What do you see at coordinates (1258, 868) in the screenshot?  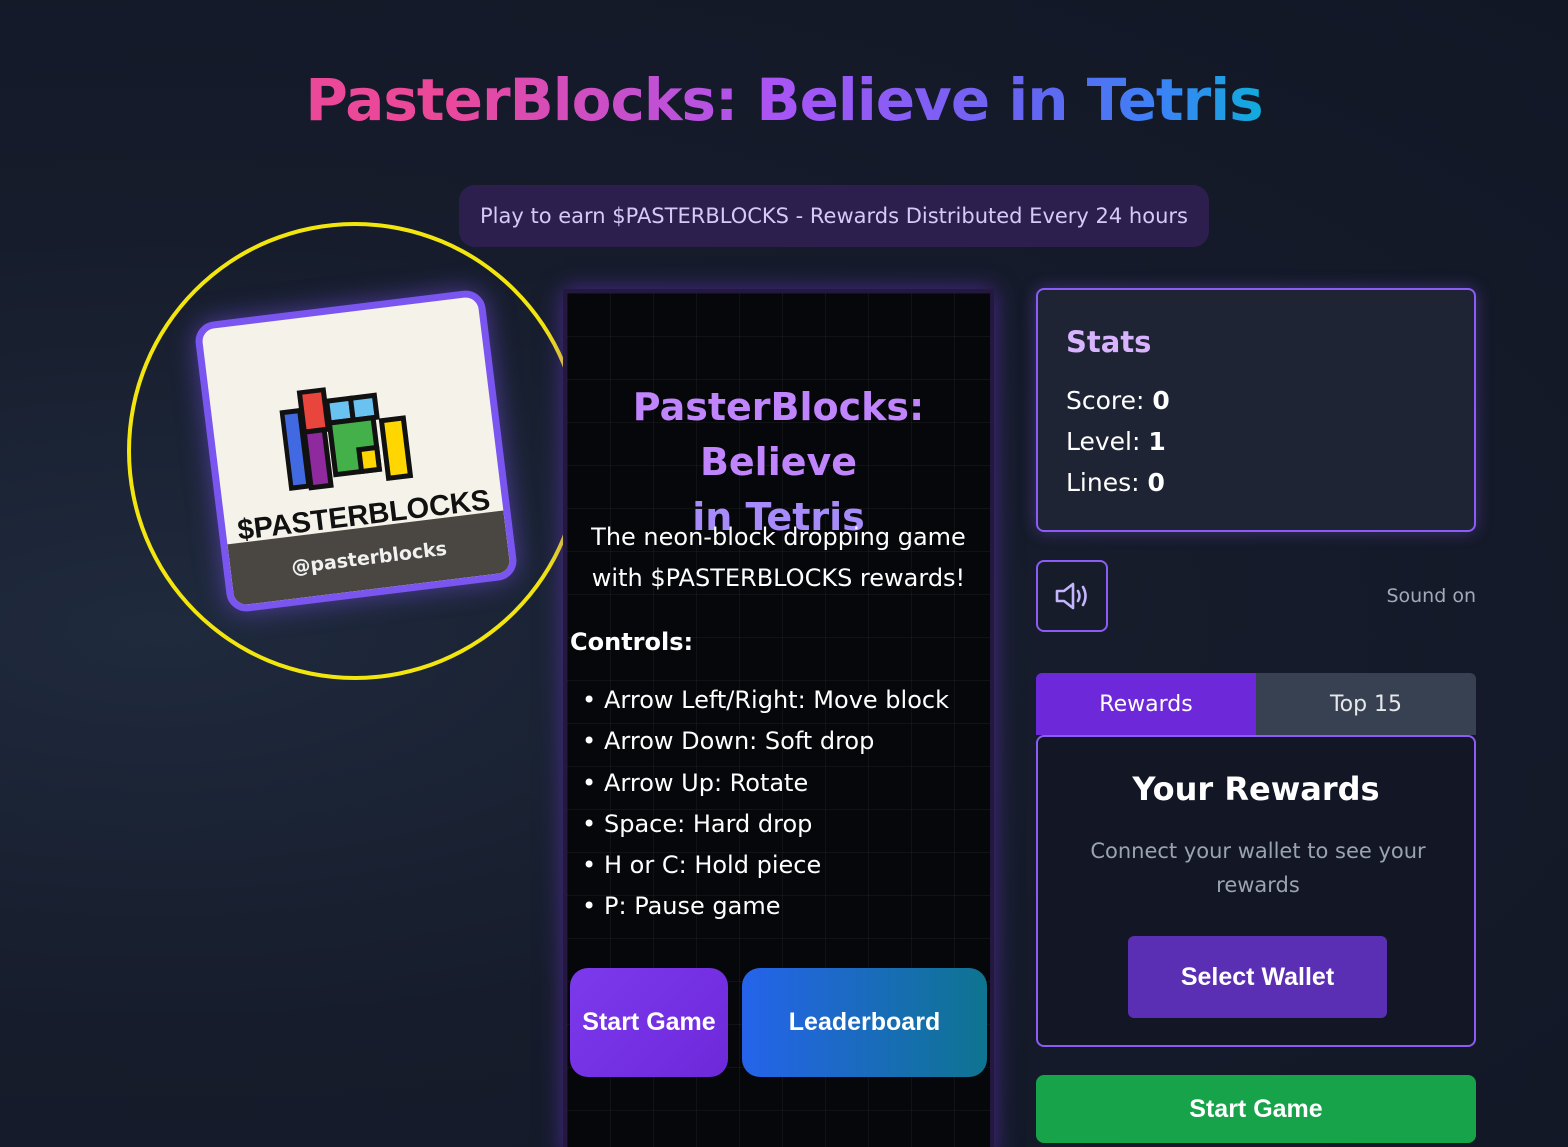 I see `rewards-message: Connect your wallet to see your rewards` at bounding box center [1258, 868].